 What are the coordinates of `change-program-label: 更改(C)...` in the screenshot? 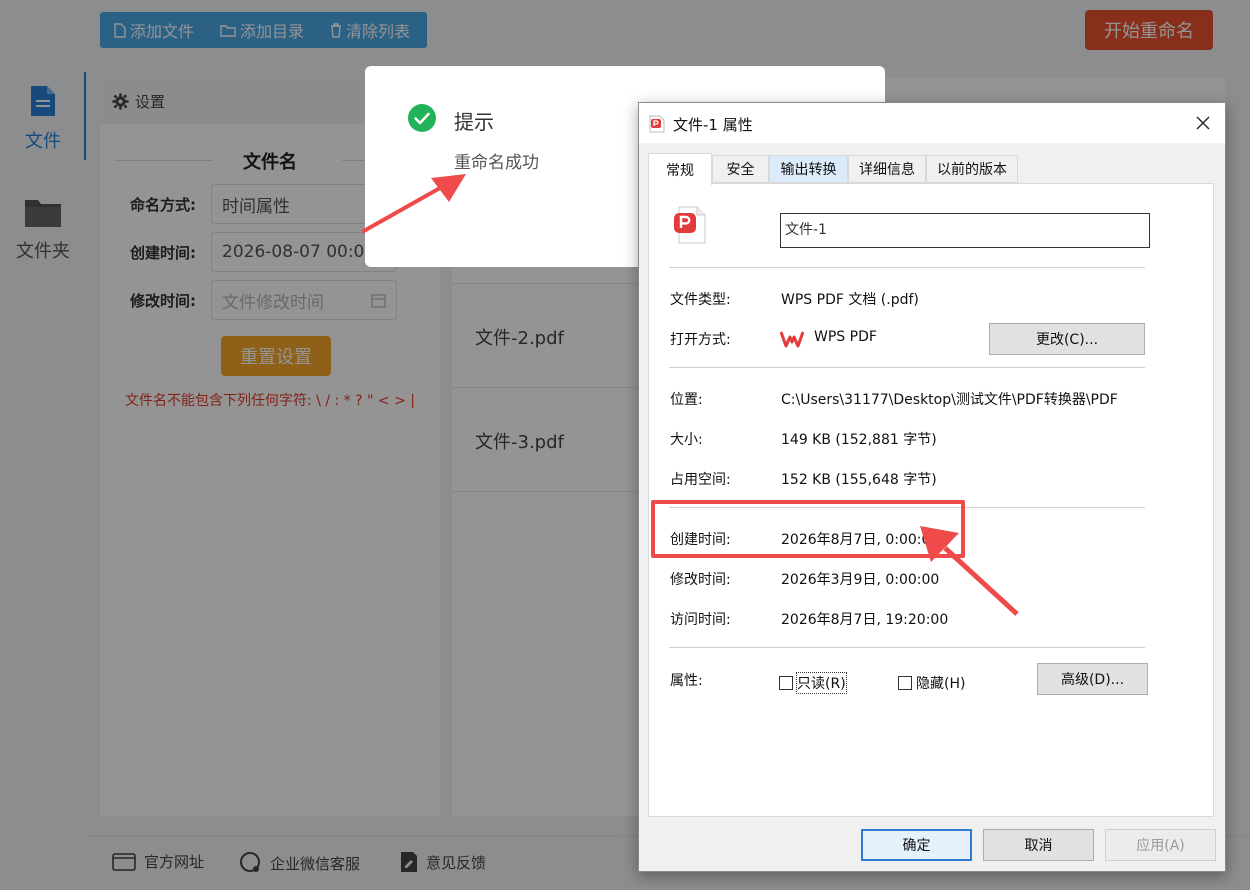 It's located at (1067, 340).